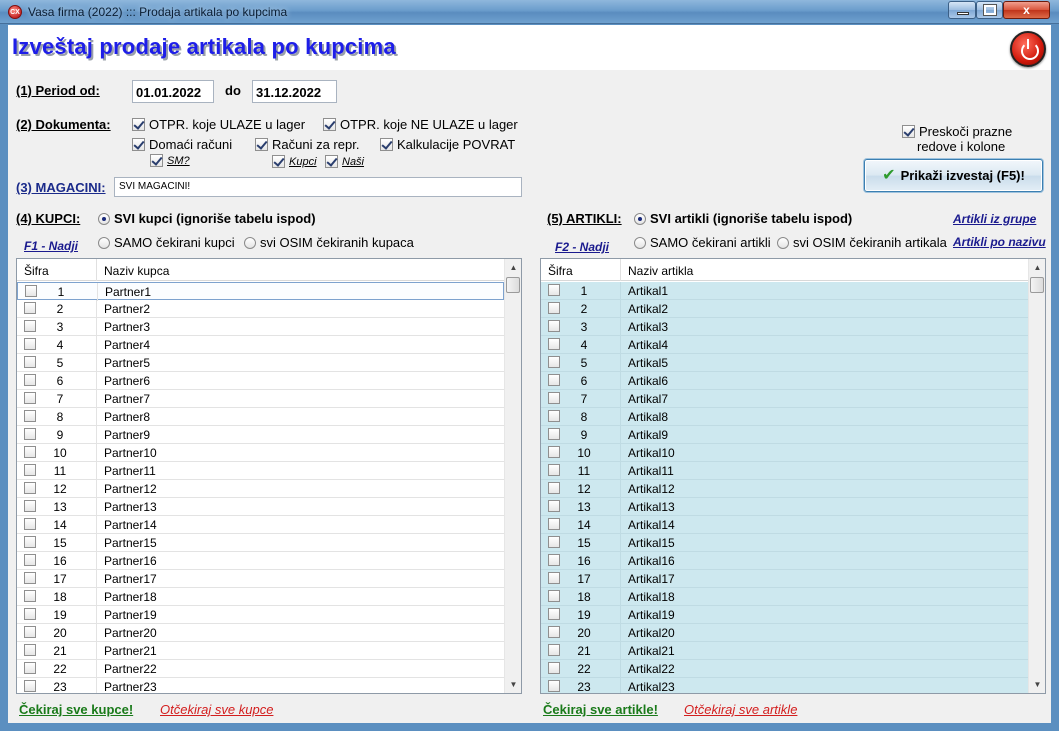 This screenshot has width=1059, height=731. What do you see at coordinates (784, 507) in the screenshot?
I see `table-row: 13 Artikal13` at bounding box center [784, 507].